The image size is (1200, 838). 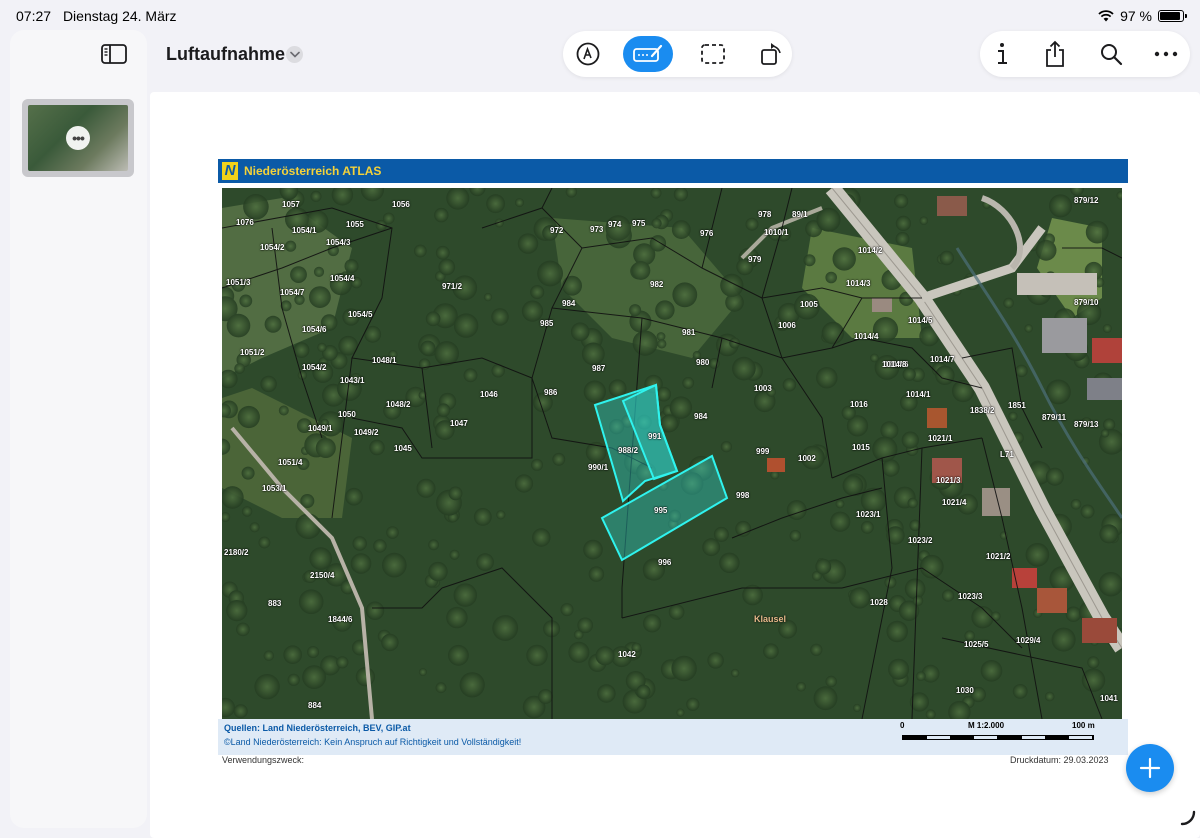 What do you see at coordinates (982, 410) in the screenshot?
I see `parcel-label: 1838/2` at bounding box center [982, 410].